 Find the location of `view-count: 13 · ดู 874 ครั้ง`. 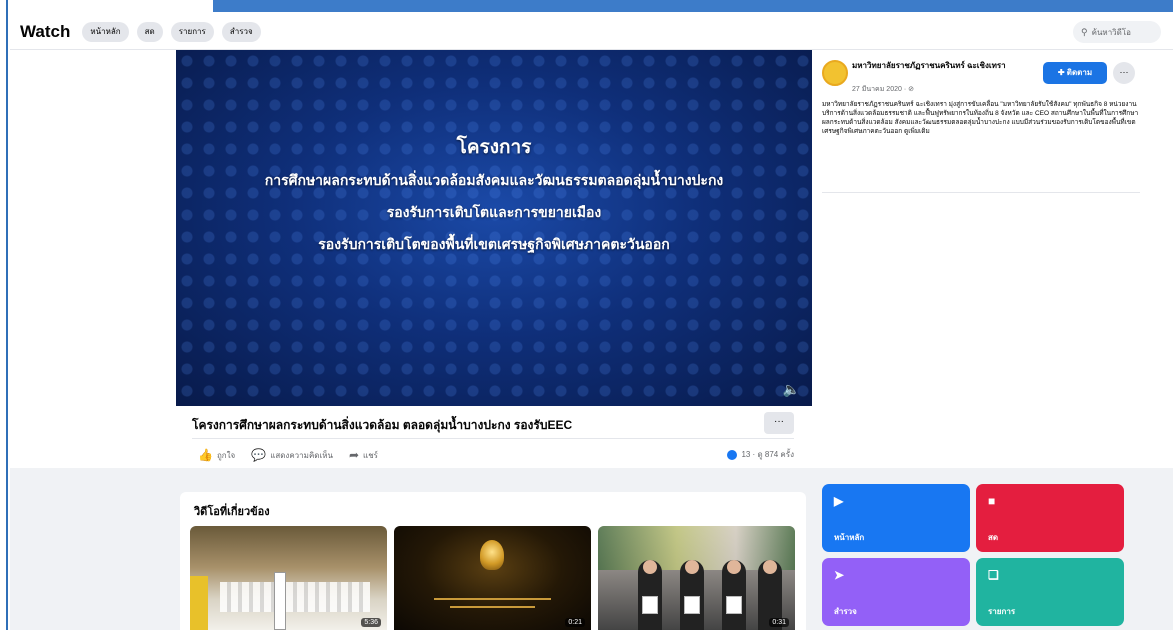

view-count: 13 · ดู 874 ครั้ง is located at coordinates (760, 454).